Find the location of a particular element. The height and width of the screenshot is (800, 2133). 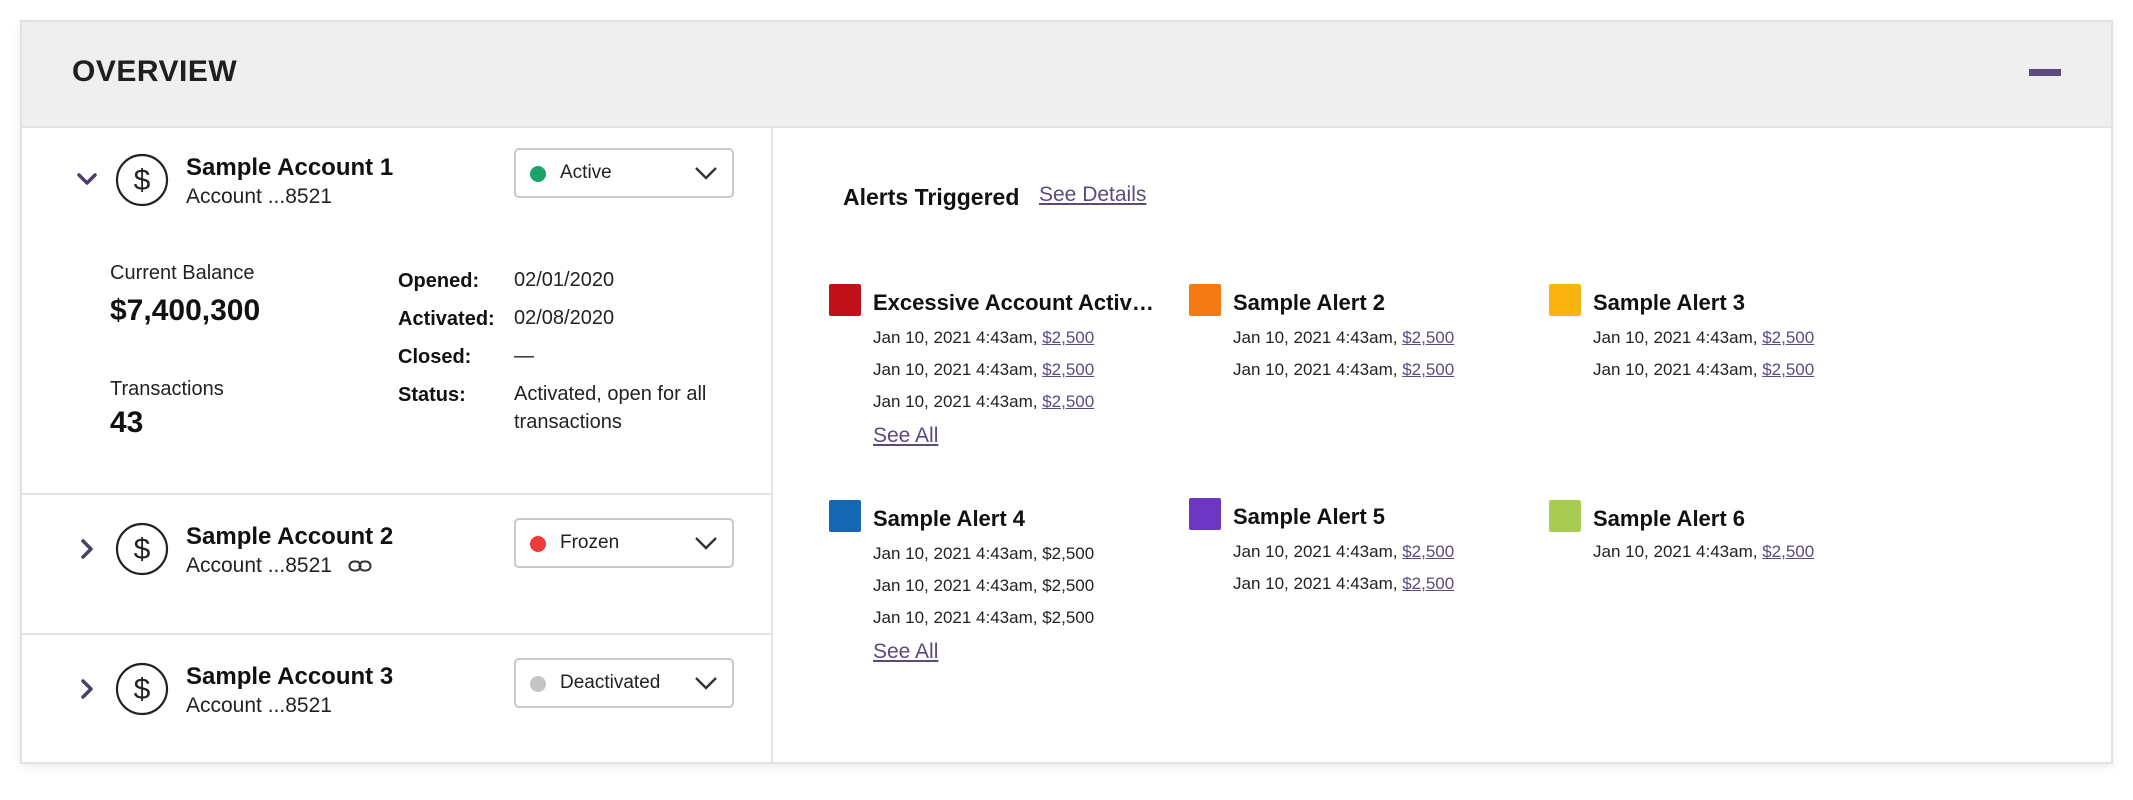

account-number-row: Account ...8521 is located at coordinates (279, 566).